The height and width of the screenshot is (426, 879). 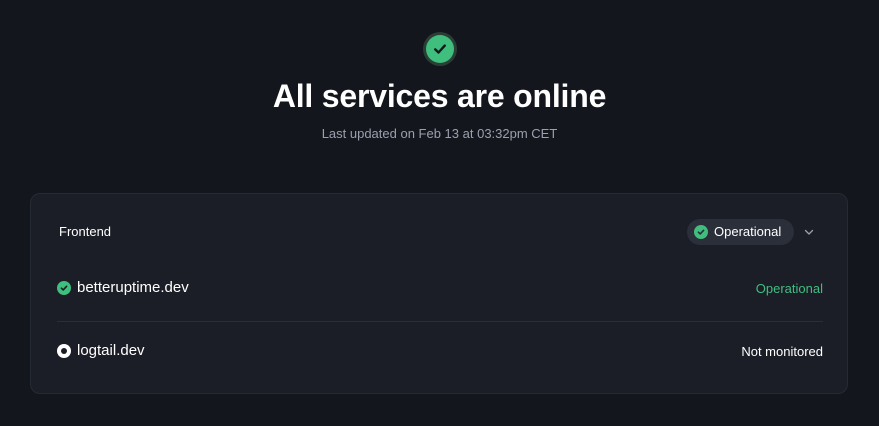 What do you see at coordinates (64, 351) in the screenshot?
I see `ring-icon` at bounding box center [64, 351].